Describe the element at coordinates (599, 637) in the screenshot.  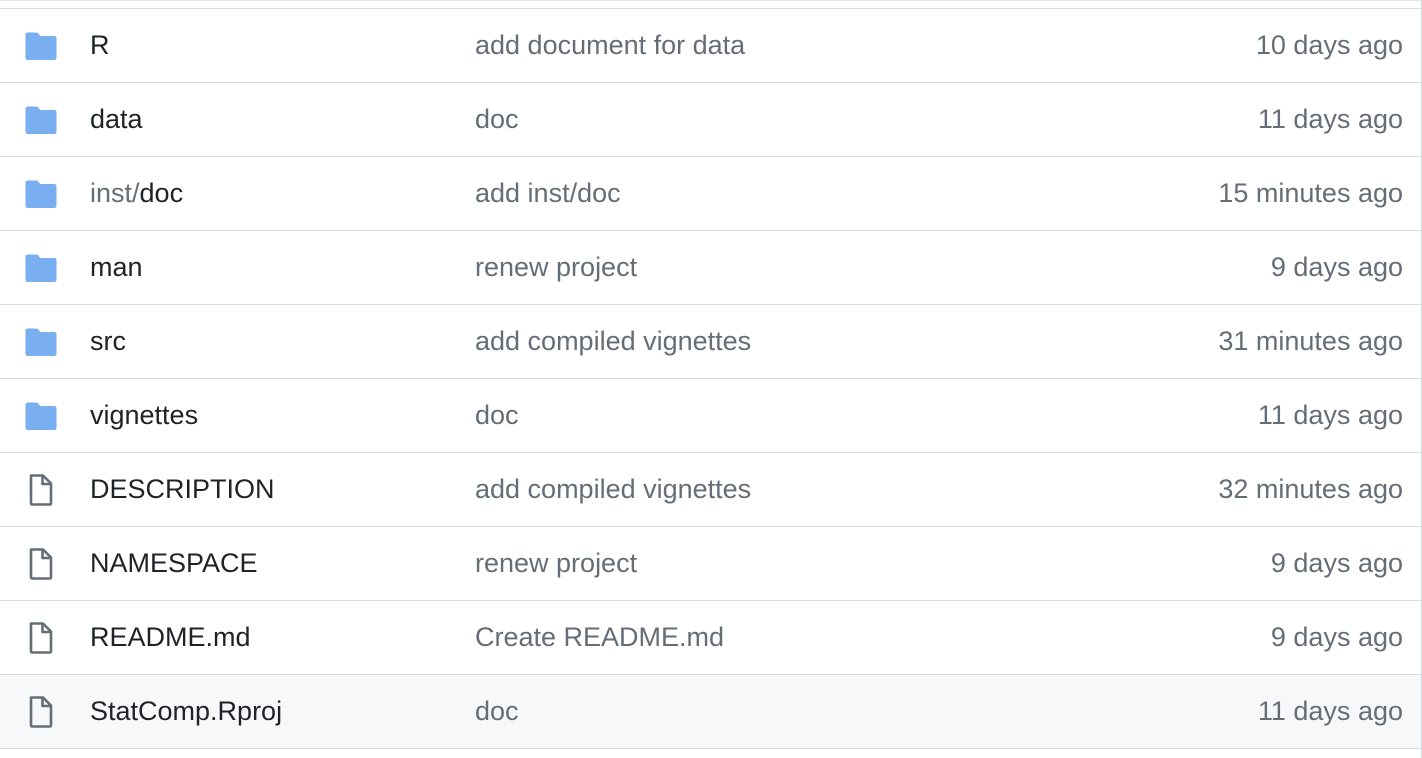
I see `commit-message-link: Create README.md` at that location.